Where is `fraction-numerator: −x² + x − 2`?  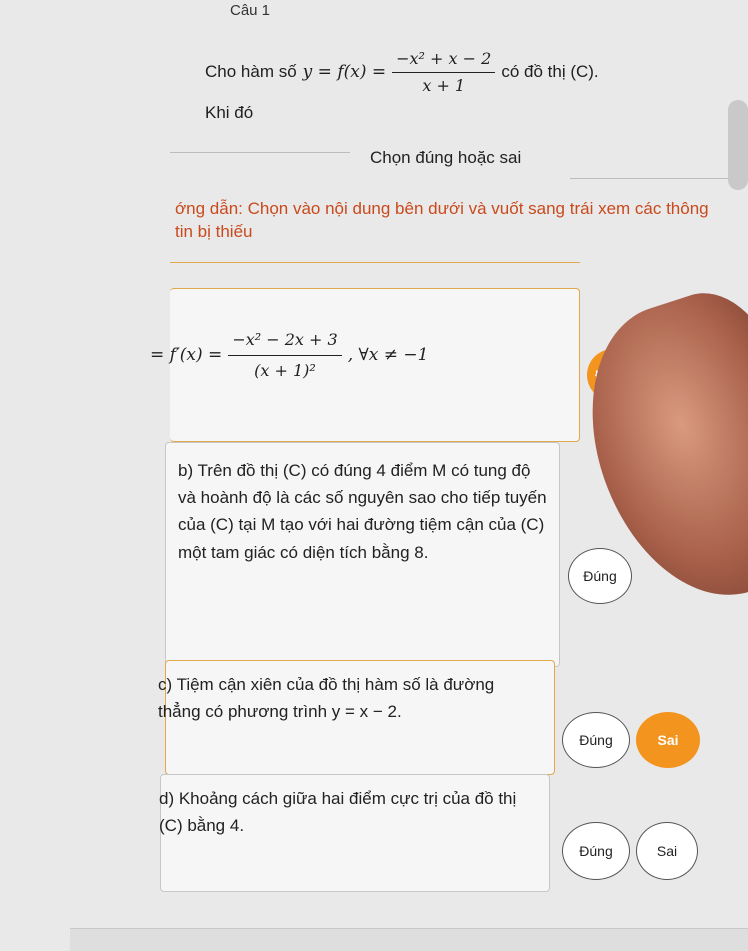
fraction-numerator: −x² + x − 2 is located at coordinates (444, 60).